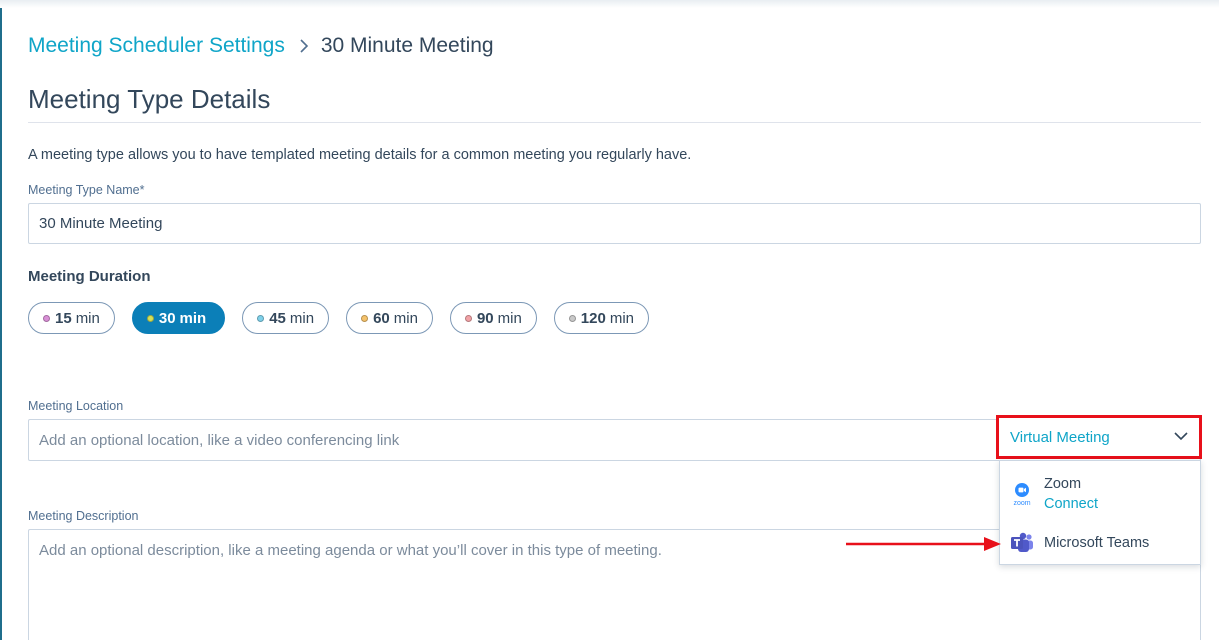 The height and width of the screenshot is (640, 1219). What do you see at coordinates (149, 99) in the screenshot?
I see `page-title: Meeting Type Details` at bounding box center [149, 99].